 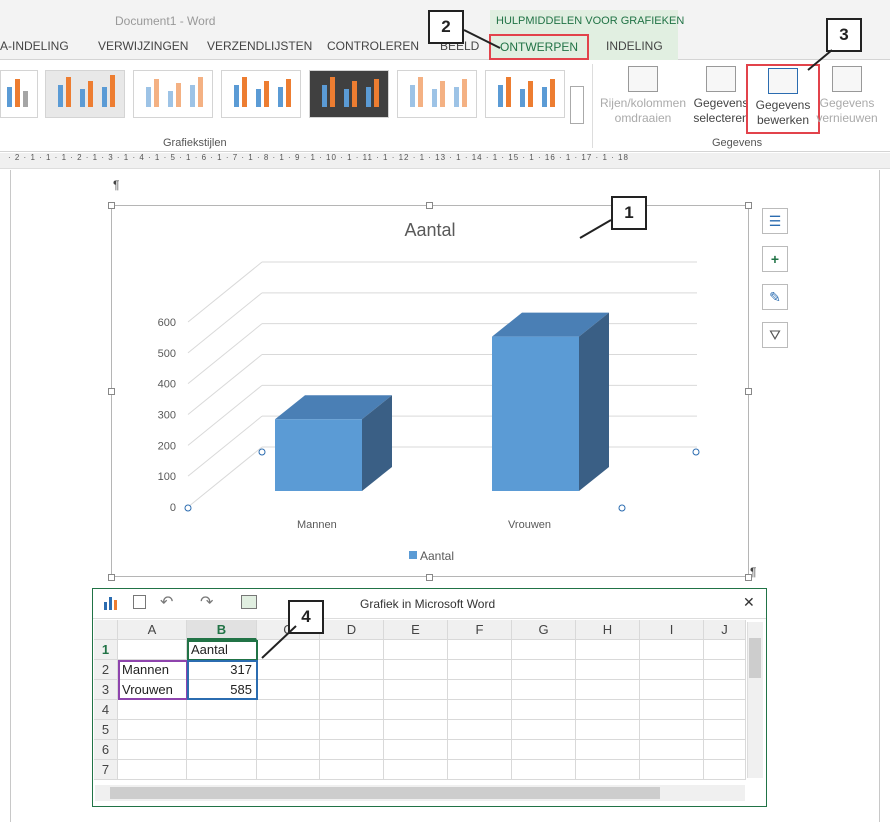 I want to click on row-header: 7, so click(x=106, y=770).